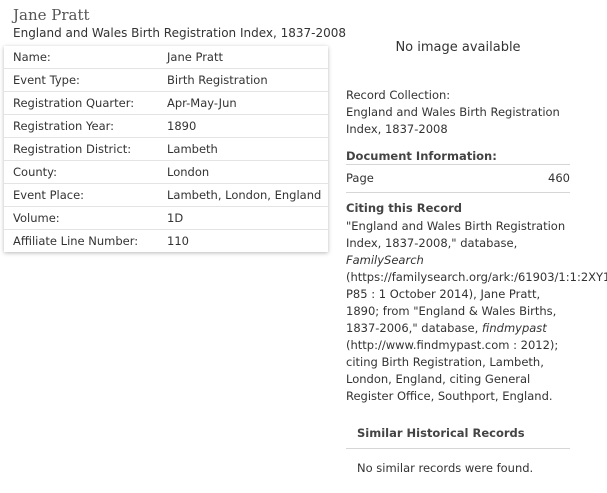 The image size is (607, 493). What do you see at coordinates (166, 57) in the screenshot?
I see `detail-row-name: Name: Jane Pratt` at bounding box center [166, 57].